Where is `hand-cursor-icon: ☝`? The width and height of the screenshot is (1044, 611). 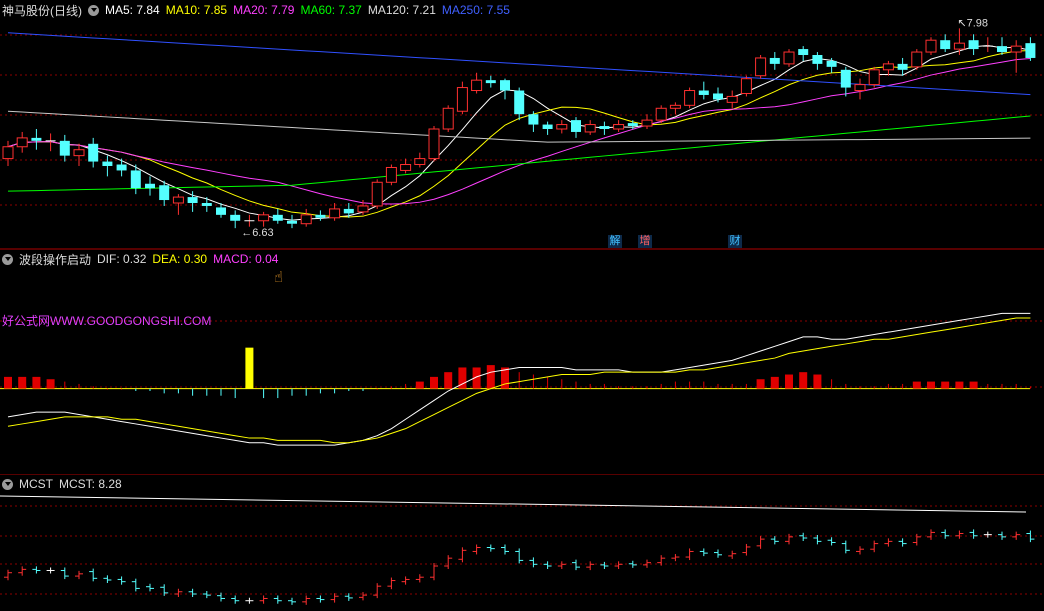
hand-cursor-icon: ☝ is located at coordinates (279, 277).